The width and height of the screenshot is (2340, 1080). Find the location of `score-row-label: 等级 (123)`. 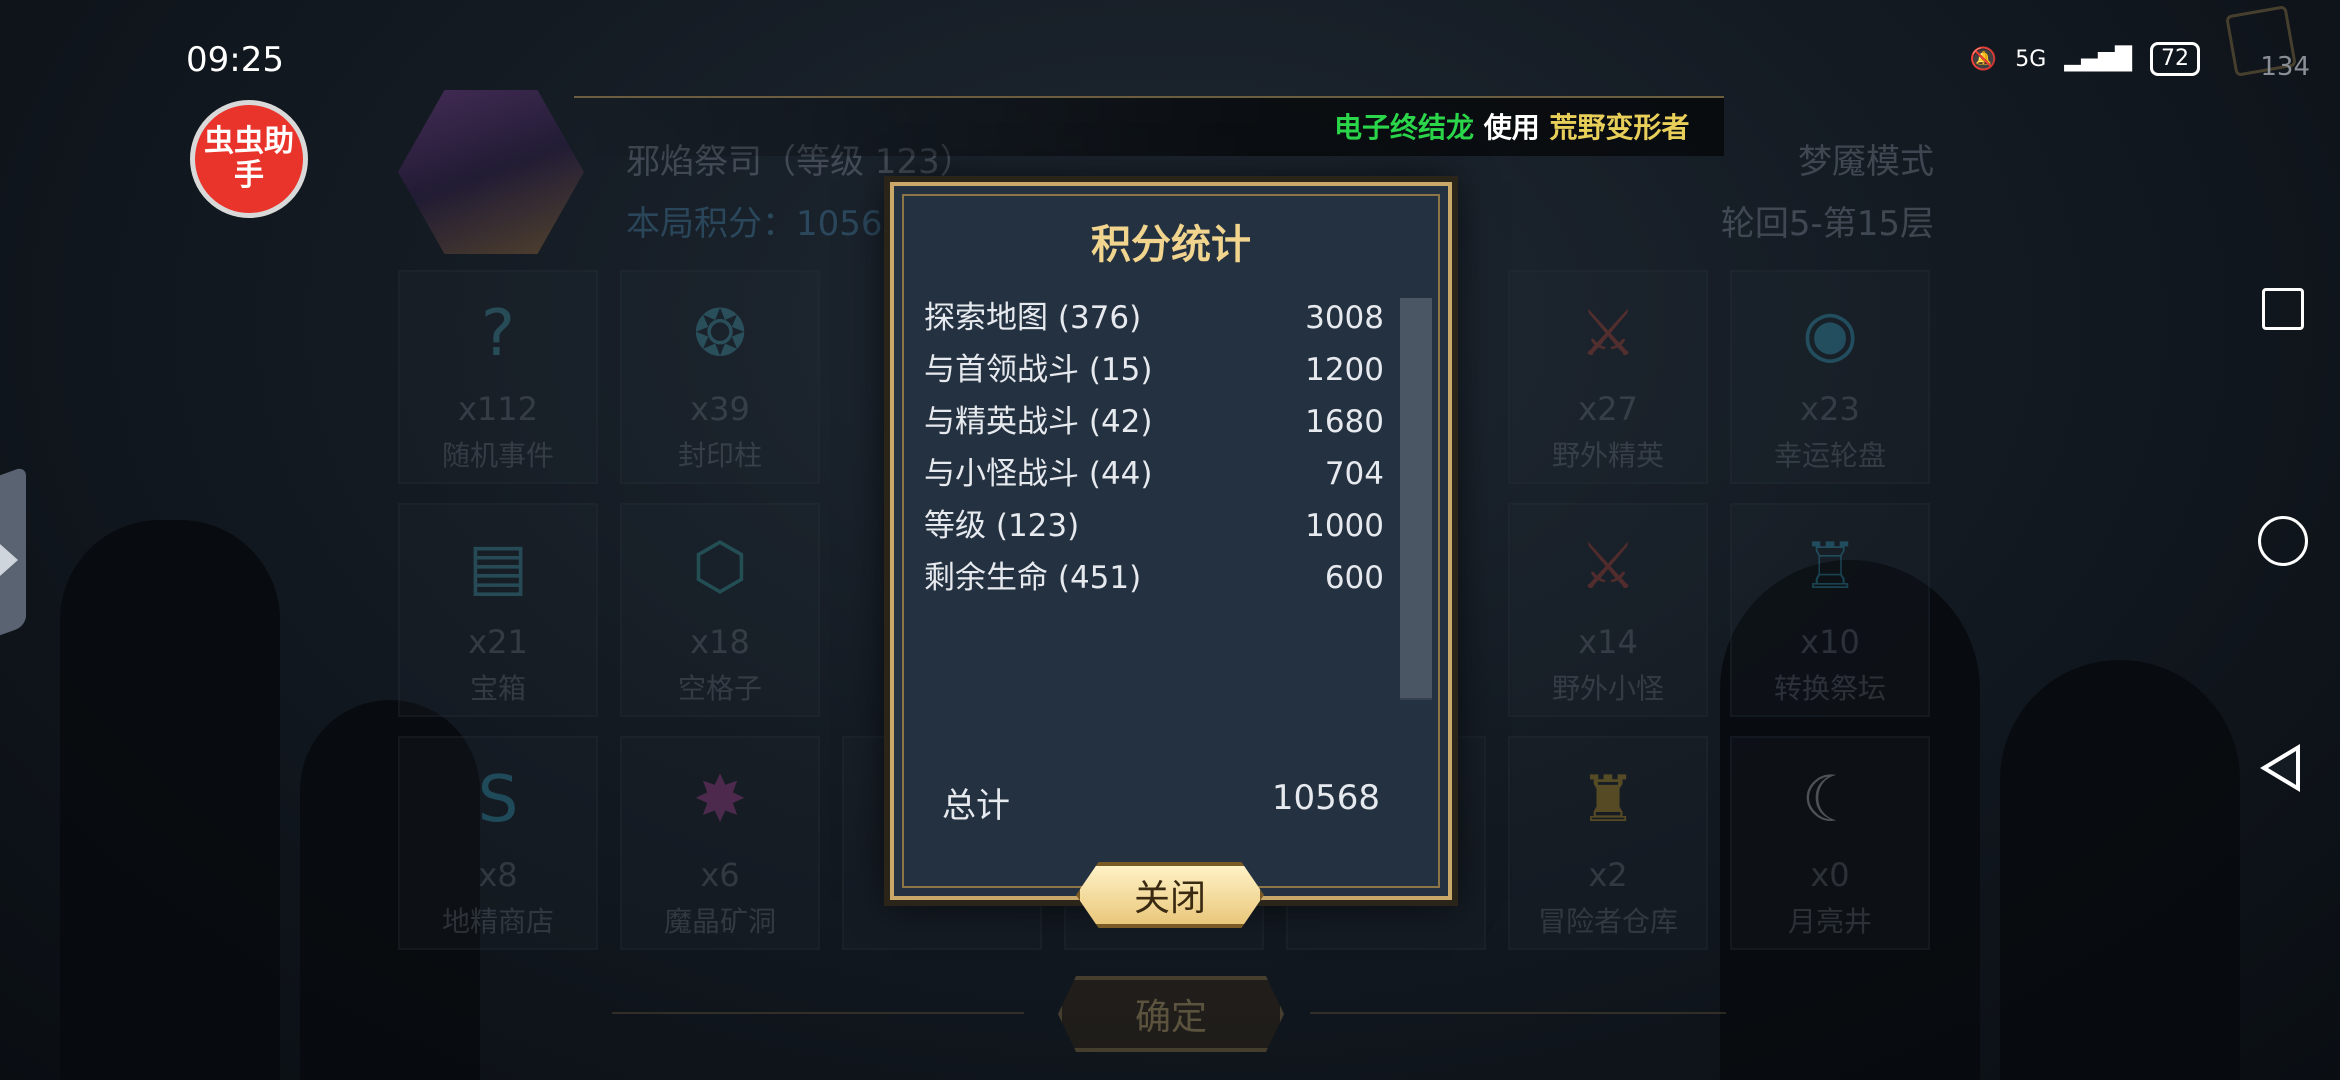

score-row-label: 等级 (123) is located at coordinates (1002, 526).